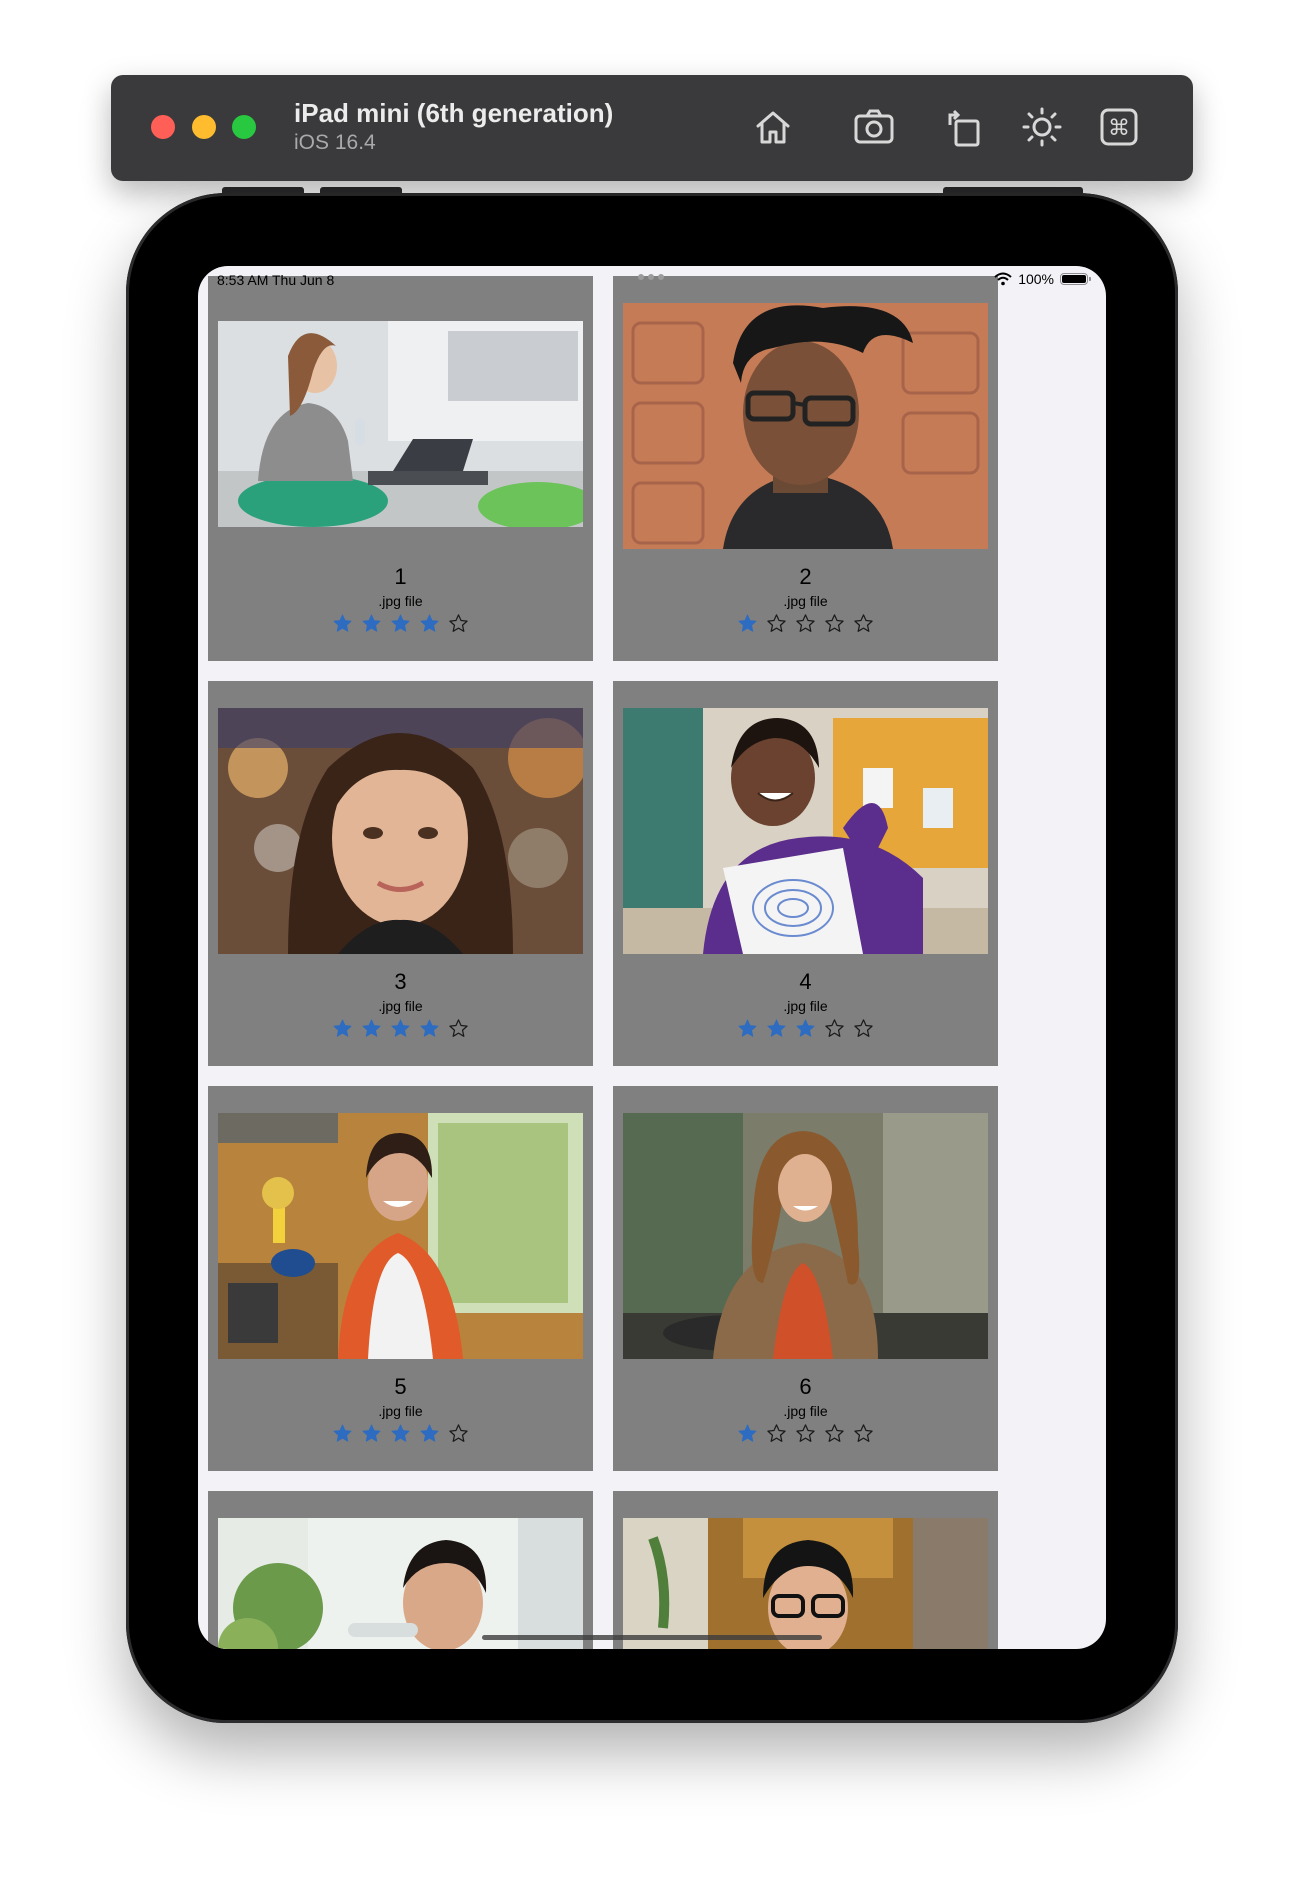 Image resolution: width=1304 pixels, height=1882 pixels. I want to click on photo-card: 6 .jpg file, so click(805, 1278).